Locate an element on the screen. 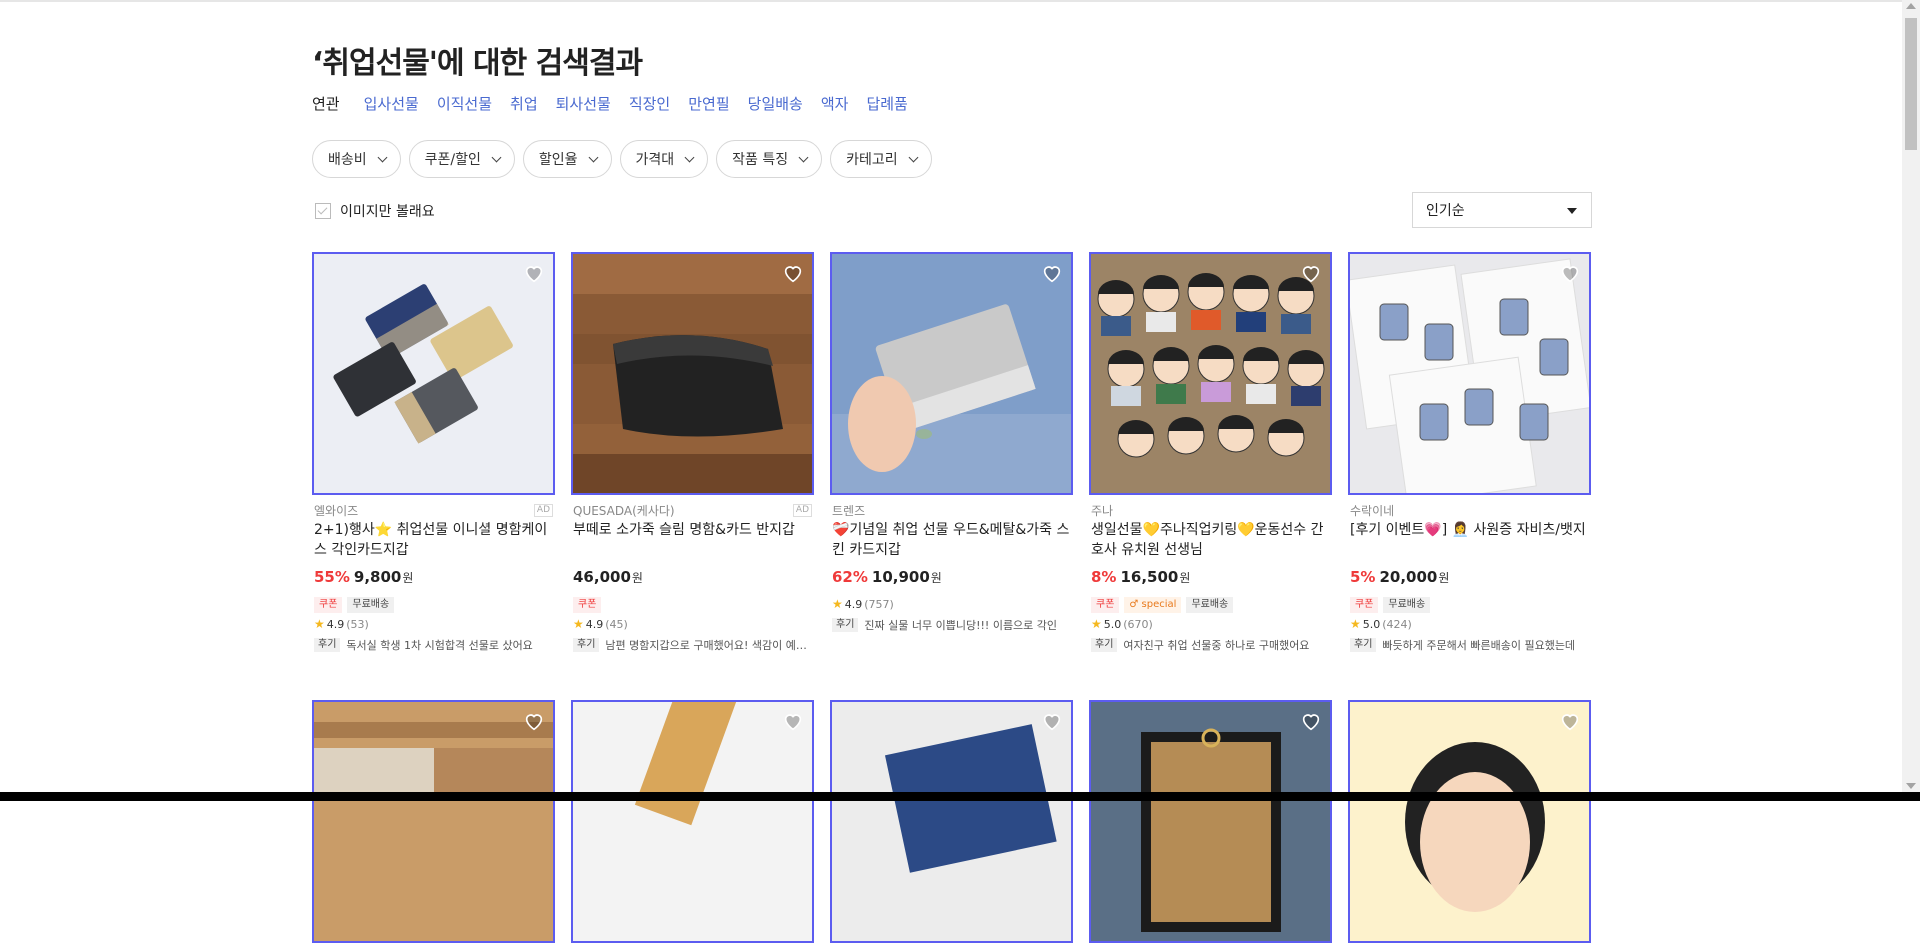 This screenshot has width=1920, height=943. product-photo-blue-notebook is located at coordinates (951, 821).